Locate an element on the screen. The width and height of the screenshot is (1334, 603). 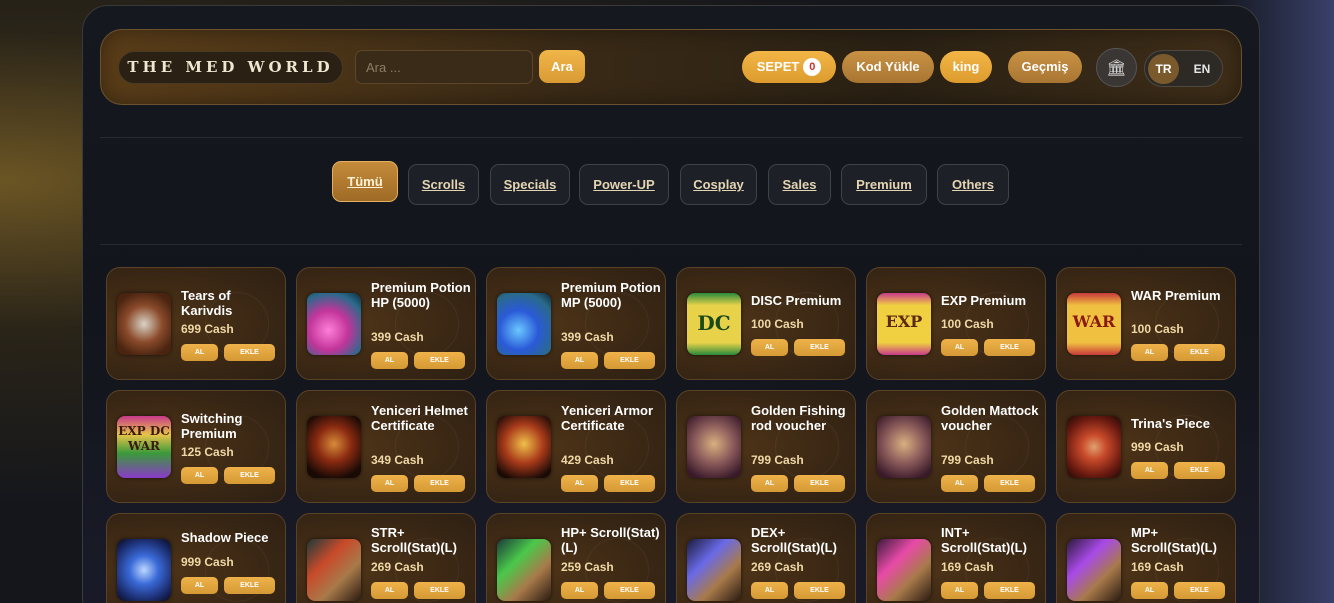
cart-button: SEPET 0 is located at coordinates (789, 67).